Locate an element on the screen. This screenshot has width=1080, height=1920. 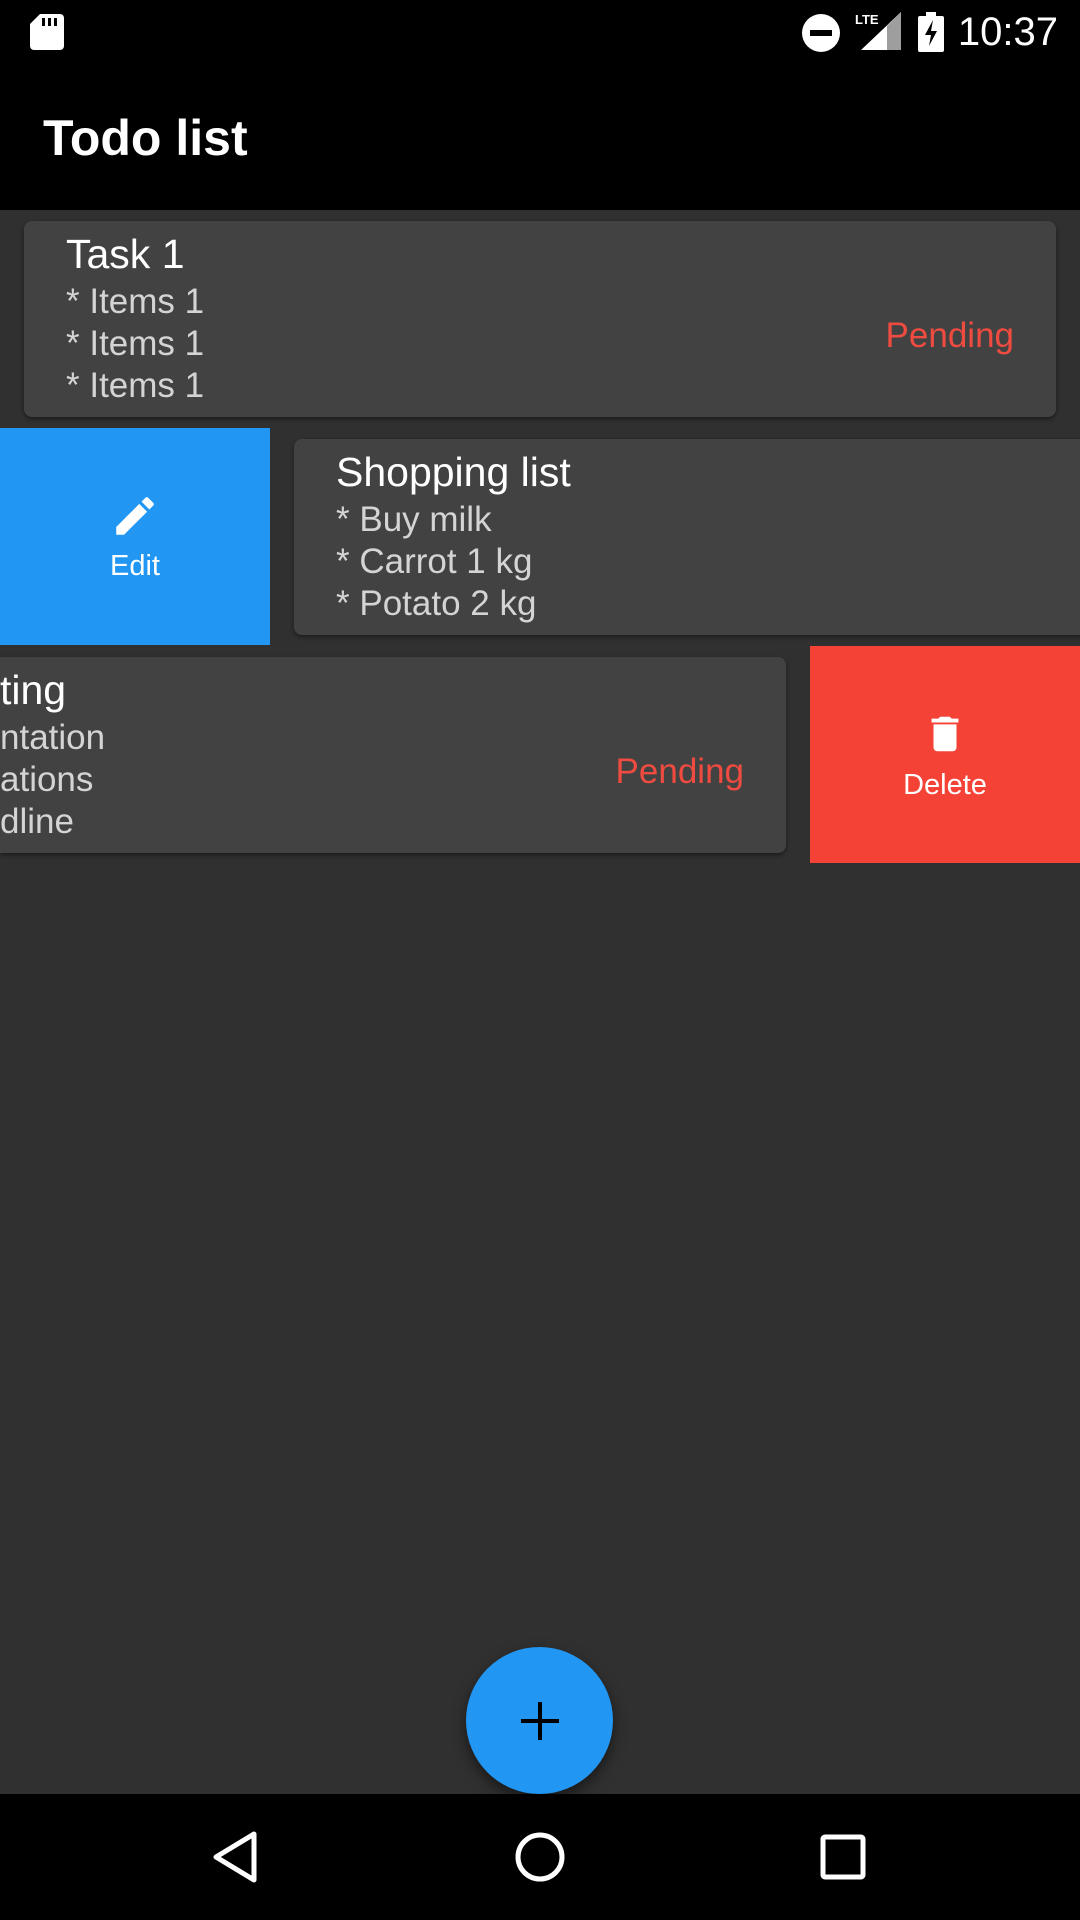
sd-card-icon is located at coordinates (47, 32).